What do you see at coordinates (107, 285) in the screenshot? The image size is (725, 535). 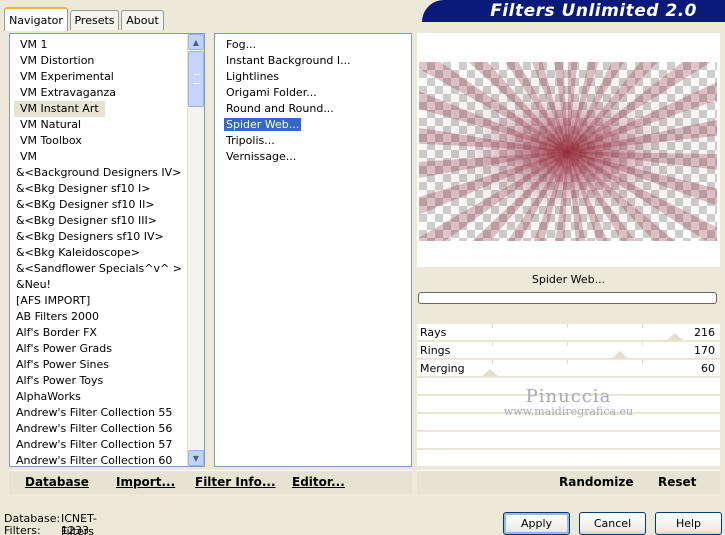 I see `category-item: &Neu!` at bounding box center [107, 285].